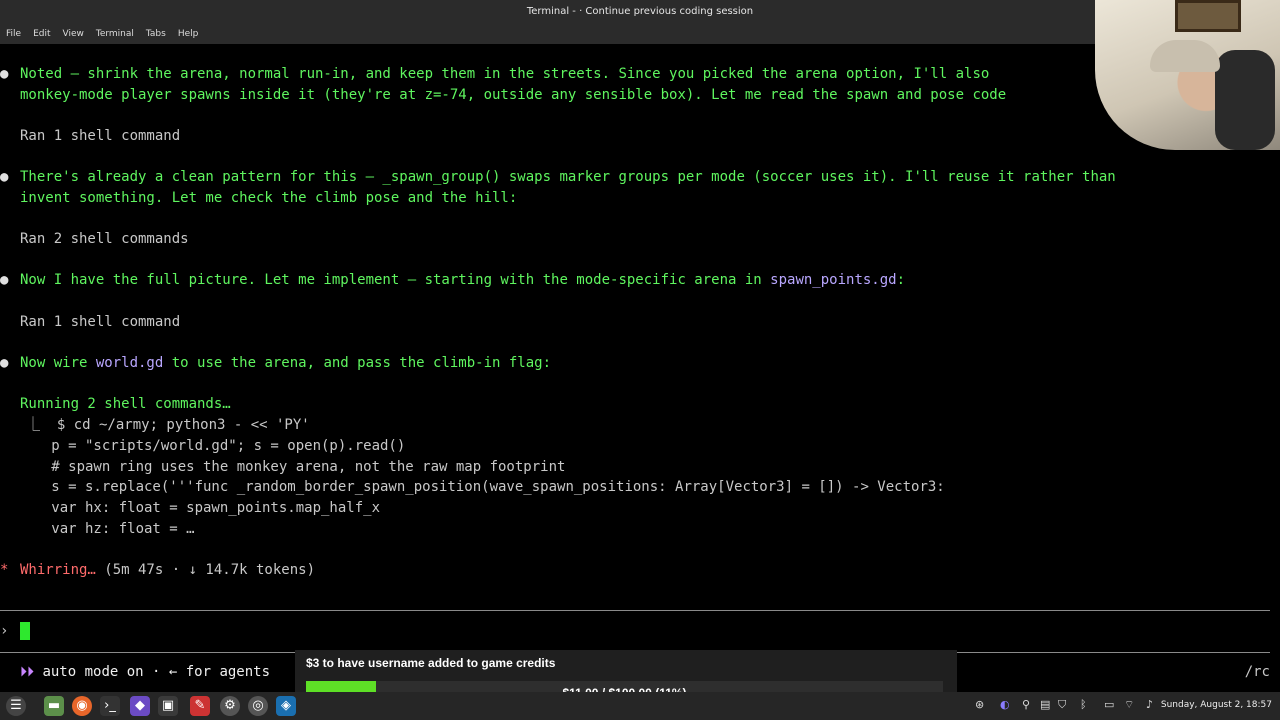 This screenshot has height=720, width=1280. What do you see at coordinates (58, 363) in the screenshot?
I see `message-text: Now wire` at bounding box center [58, 363].